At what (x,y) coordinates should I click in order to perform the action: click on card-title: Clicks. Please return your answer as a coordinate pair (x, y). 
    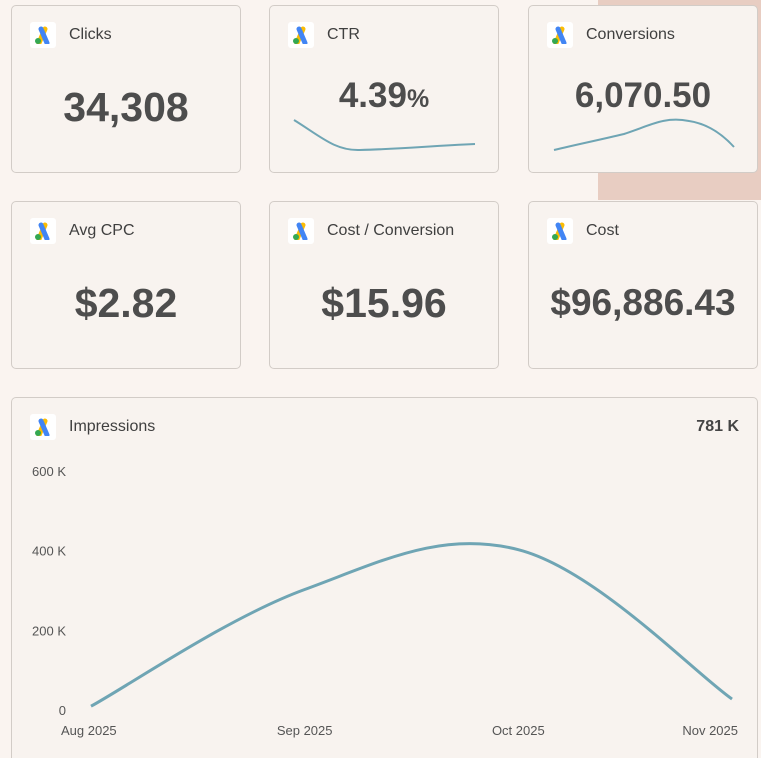
    Looking at the image, I should click on (90, 34).